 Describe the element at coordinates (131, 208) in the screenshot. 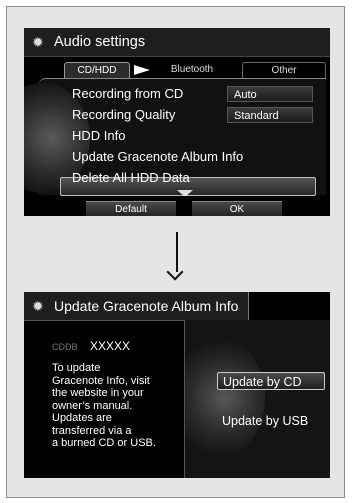

I see `default-button: Default` at that location.